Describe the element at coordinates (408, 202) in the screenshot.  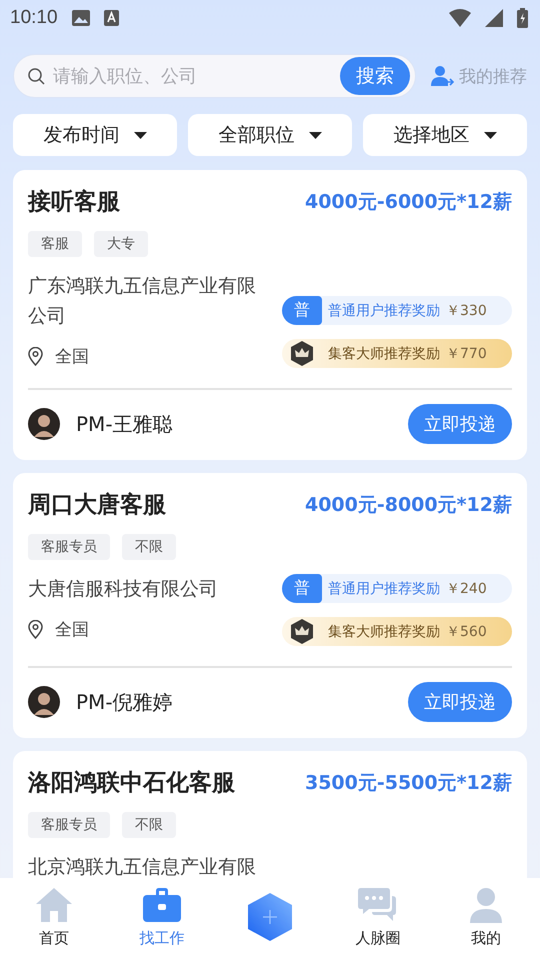
I see `salary: 4000元-6000元*12薪` at that location.